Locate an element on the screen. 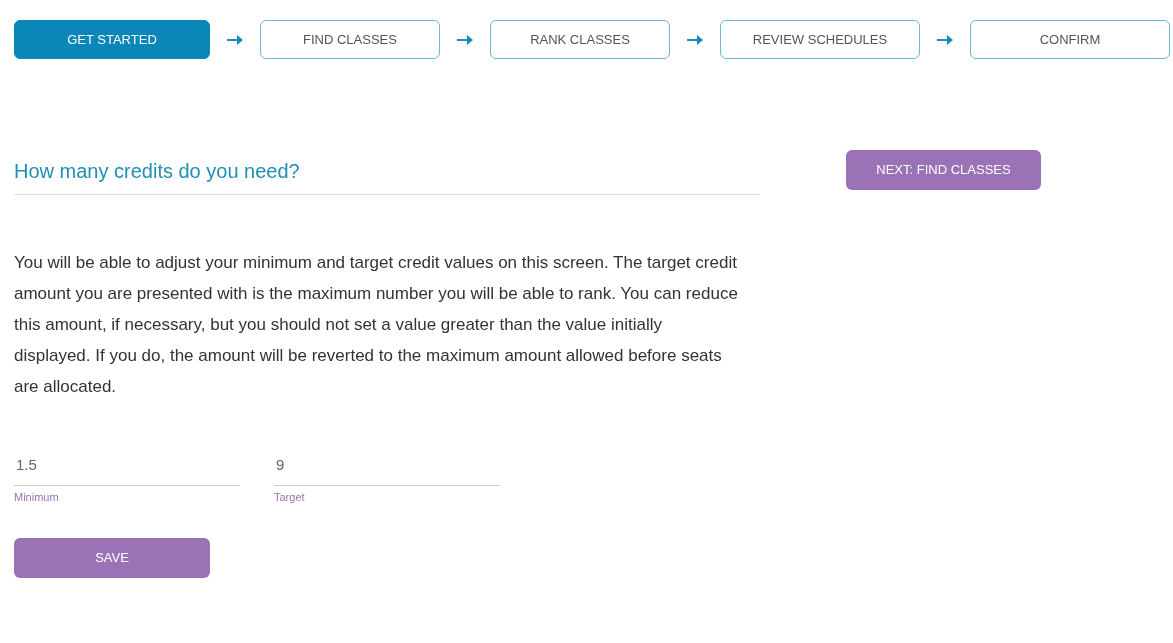 The width and height of the screenshot is (1173, 643). description-paragraph: You will be able to adjust your minimum and target credit values on this screen. The target credit amount you are presented with is the maximum number you will be able to rank. You can reduce this amount, if necessary, but you should not set a value greater than the value initially displayed. If you do, the amount will be reverted to the maximum amount allowed before seats are allocated. is located at coordinates (376, 325).